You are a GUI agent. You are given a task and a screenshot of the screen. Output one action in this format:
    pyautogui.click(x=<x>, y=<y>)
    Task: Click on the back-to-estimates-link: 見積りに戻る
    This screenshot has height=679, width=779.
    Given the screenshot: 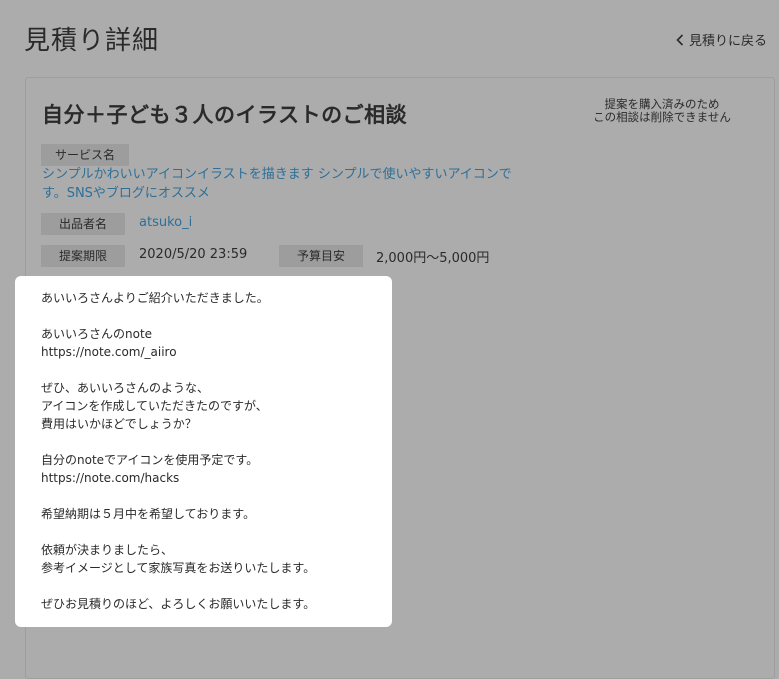 What is the action you would take?
    pyautogui.click(x=721, y=39)
    